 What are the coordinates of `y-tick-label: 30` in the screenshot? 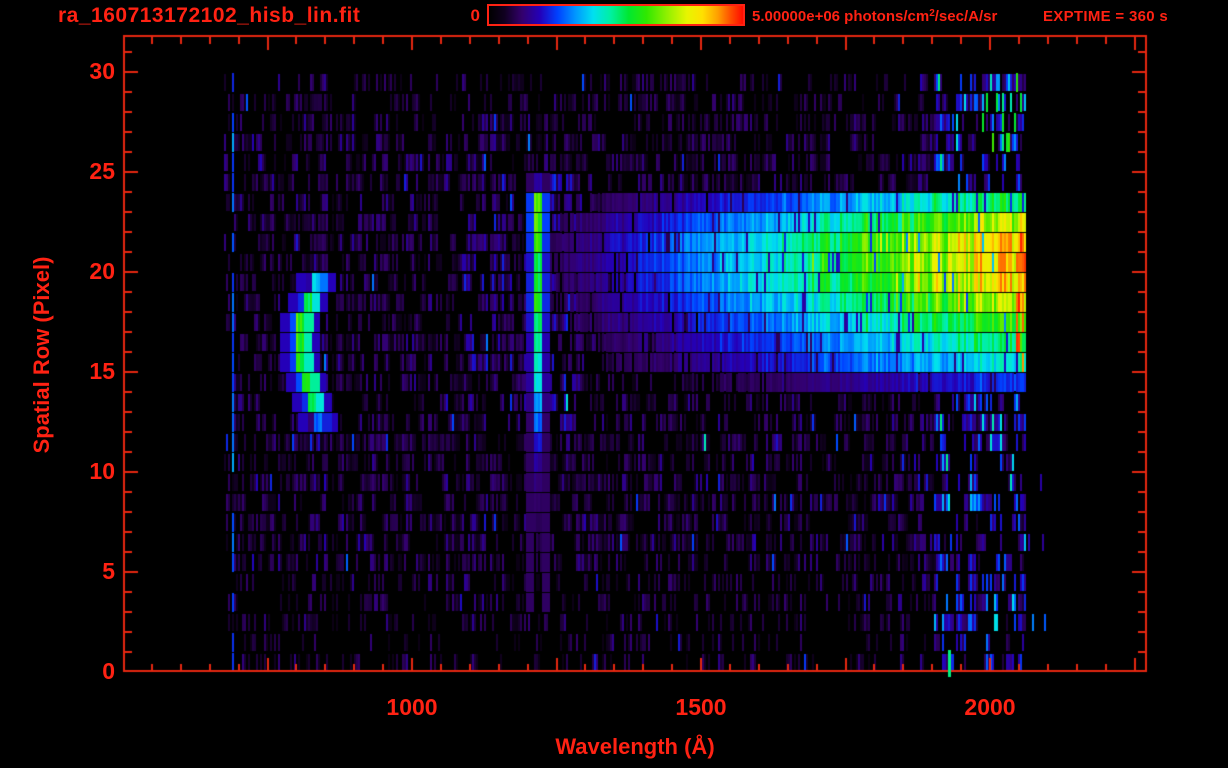 It's located at (102, 71).